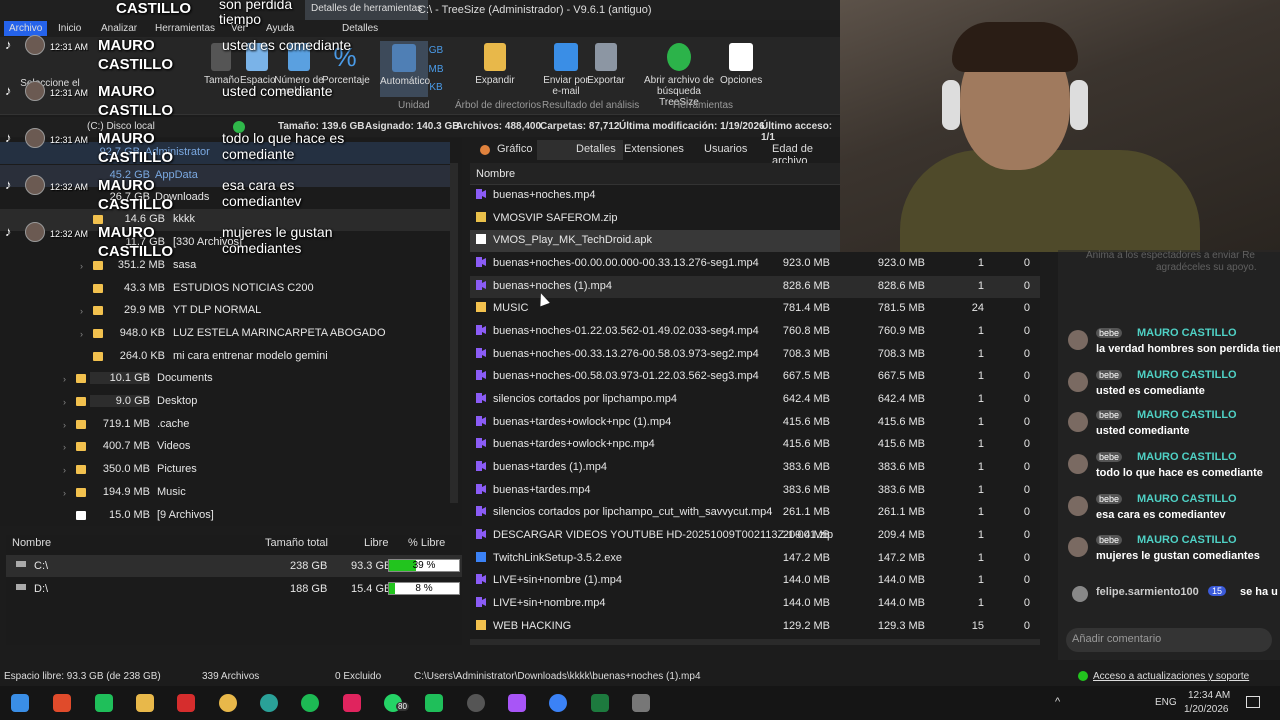  What do you see at coordinates (558, 703) in the screenshot?
I see `app-blue-icon` at bounding box center [558, 703].